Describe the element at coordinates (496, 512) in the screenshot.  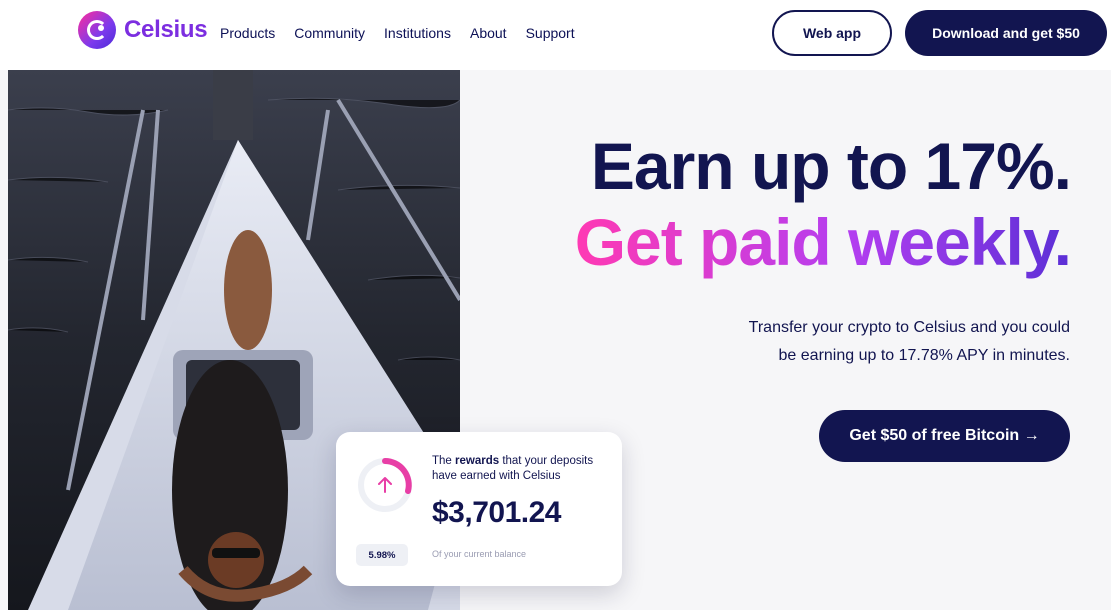
I see `rewards-amount: $3,701.24` at that location.